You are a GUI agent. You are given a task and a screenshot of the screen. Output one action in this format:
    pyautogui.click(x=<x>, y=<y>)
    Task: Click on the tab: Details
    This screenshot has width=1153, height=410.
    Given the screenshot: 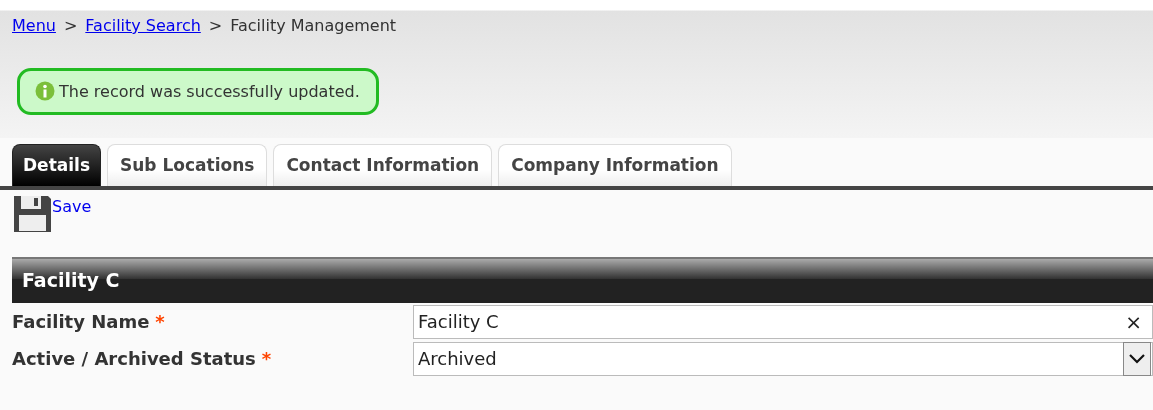 What is the action you would take?
    pyautogui.click(x=56, y=165)
    